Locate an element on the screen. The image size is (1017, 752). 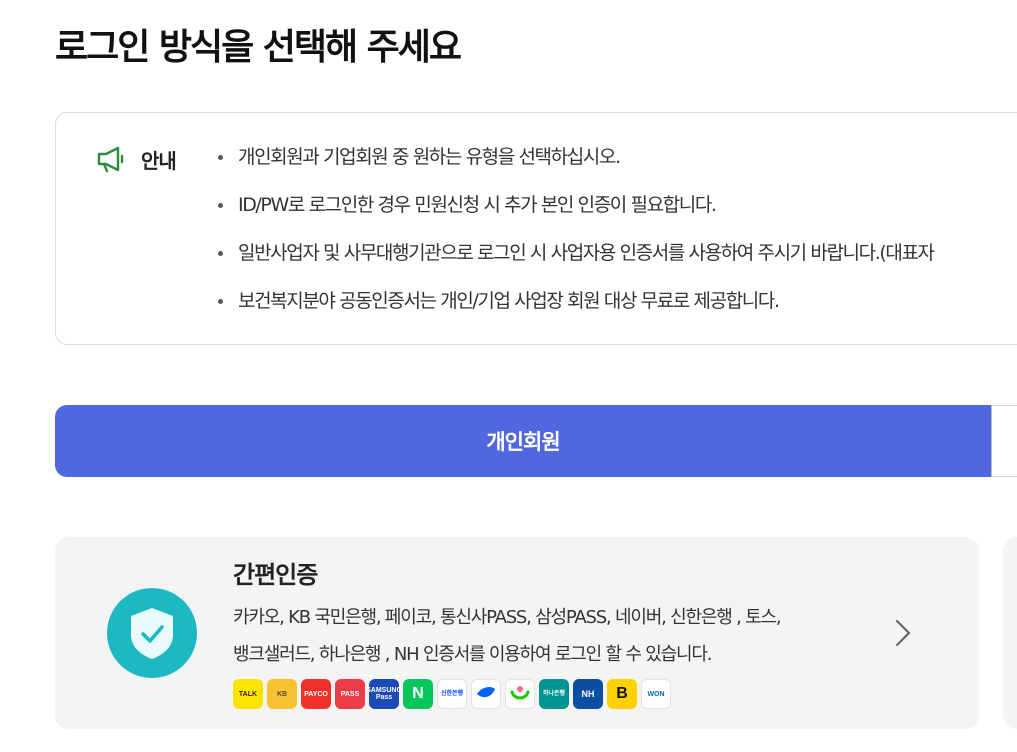
pass-label: PASS is located at coordinates (350, 694).